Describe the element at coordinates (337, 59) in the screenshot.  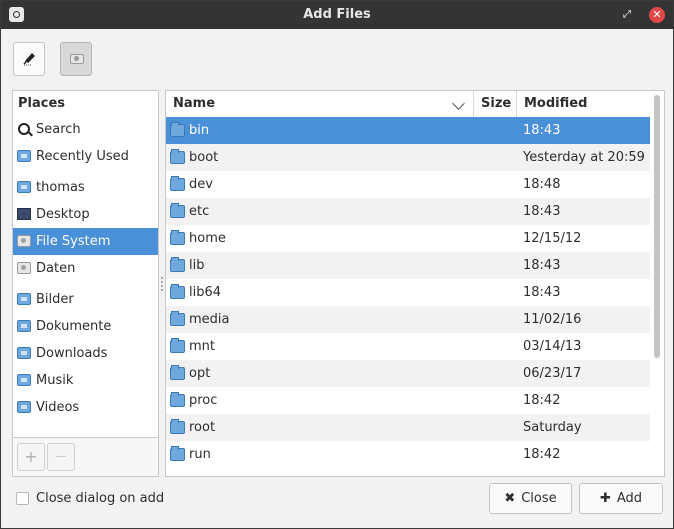
I see `toolbar` at that location.